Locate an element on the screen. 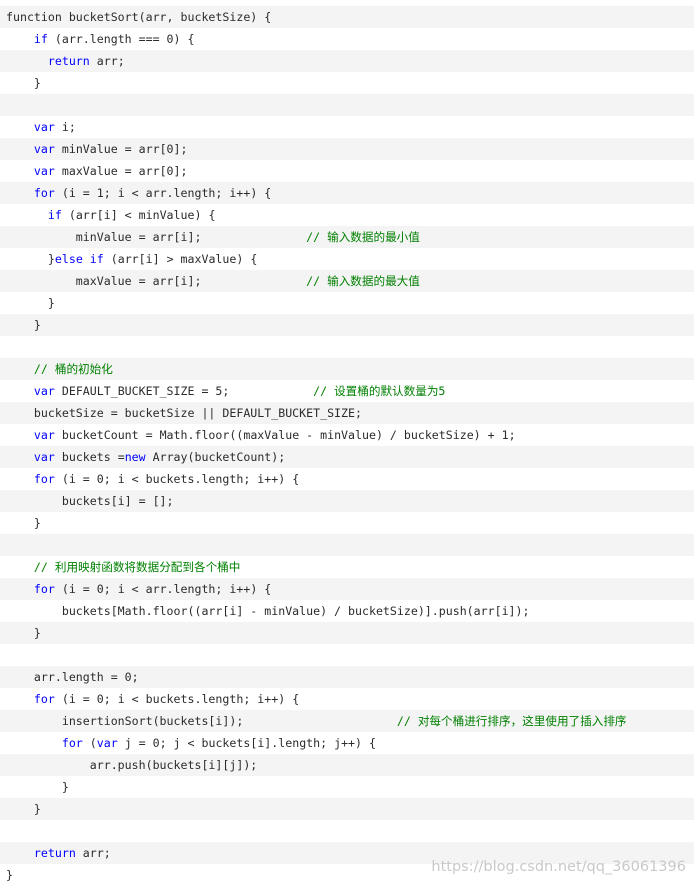  code-line: var maxValue = arr[0]; is located at coordinates (347, 171).